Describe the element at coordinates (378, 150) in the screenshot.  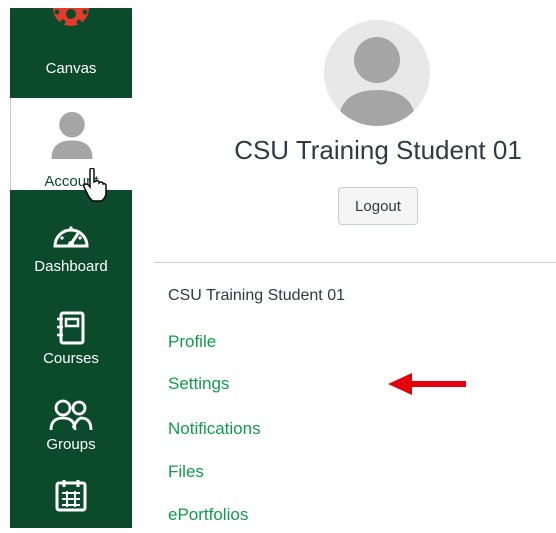
I see `user-name-heading: CSU Training Student 01` at that location.